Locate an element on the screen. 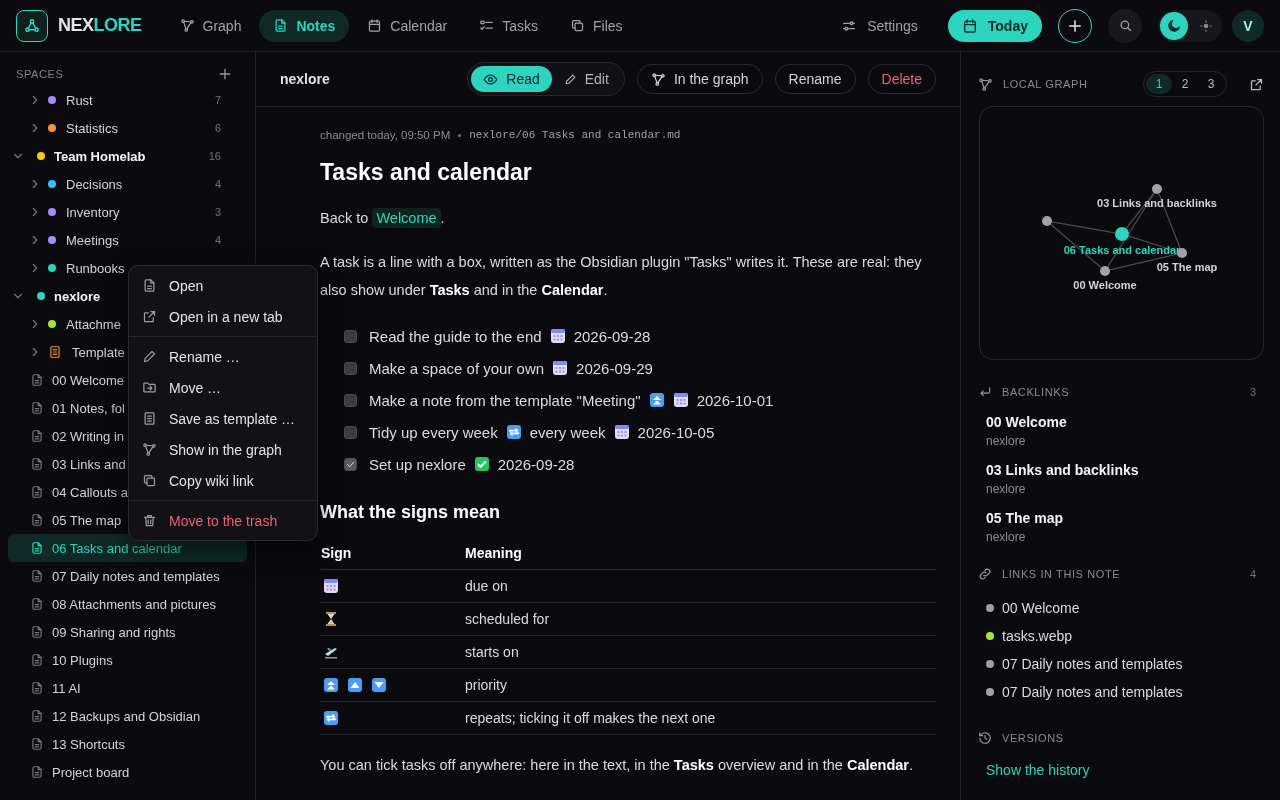 This screenshot has width=1280, height=800. changed-date: changed today, 09:50 PM is located at coordinates (385, 135).